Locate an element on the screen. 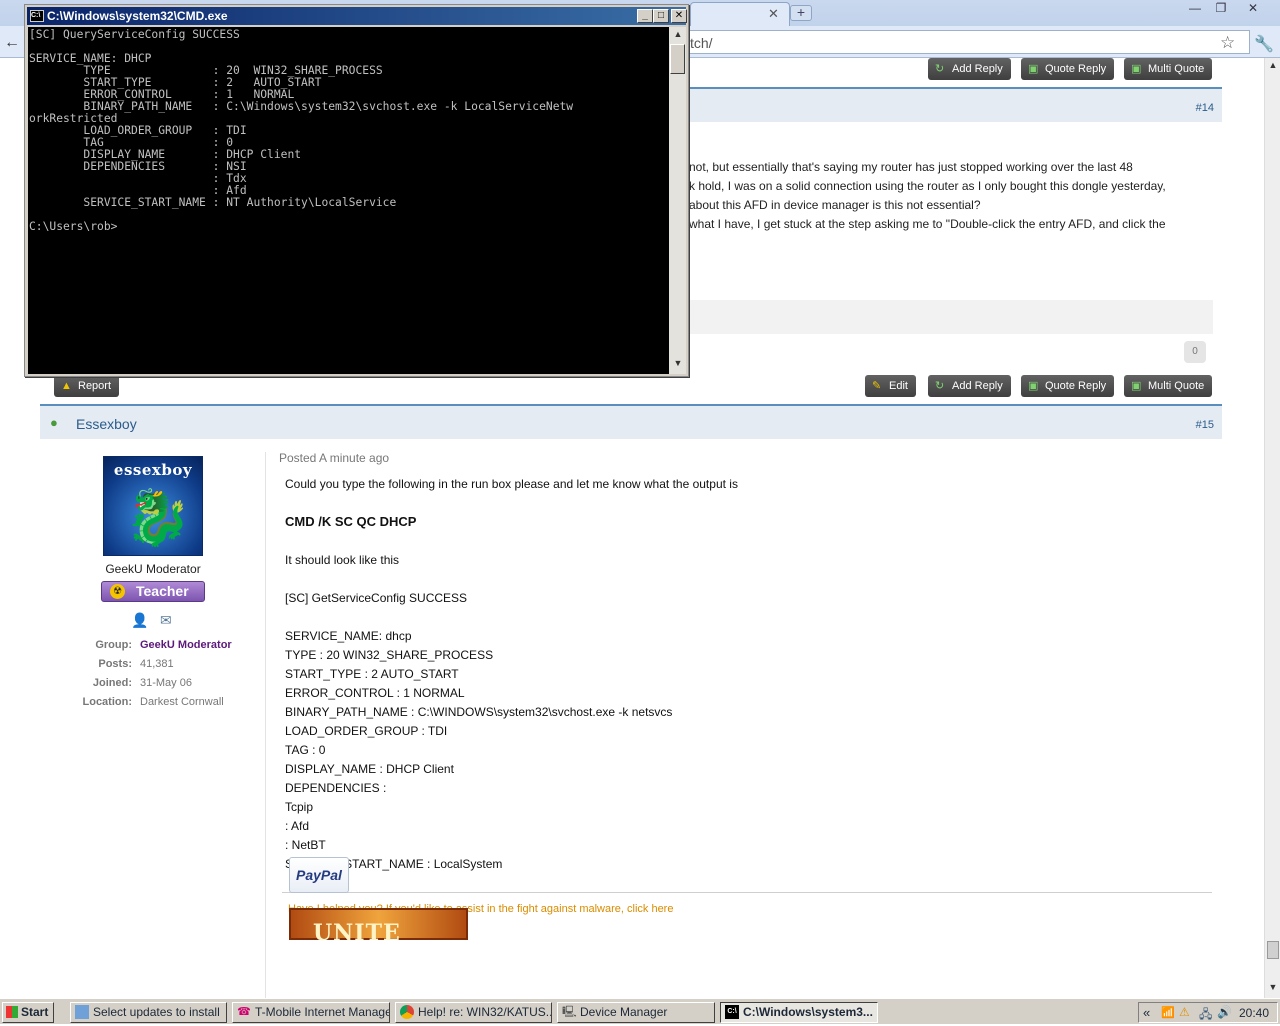 This screenshot has width=1280, height=1026. post-text-line: TYPE : 20 WIN32_SHARE_PROCESS is located at coordinates (389, 655).